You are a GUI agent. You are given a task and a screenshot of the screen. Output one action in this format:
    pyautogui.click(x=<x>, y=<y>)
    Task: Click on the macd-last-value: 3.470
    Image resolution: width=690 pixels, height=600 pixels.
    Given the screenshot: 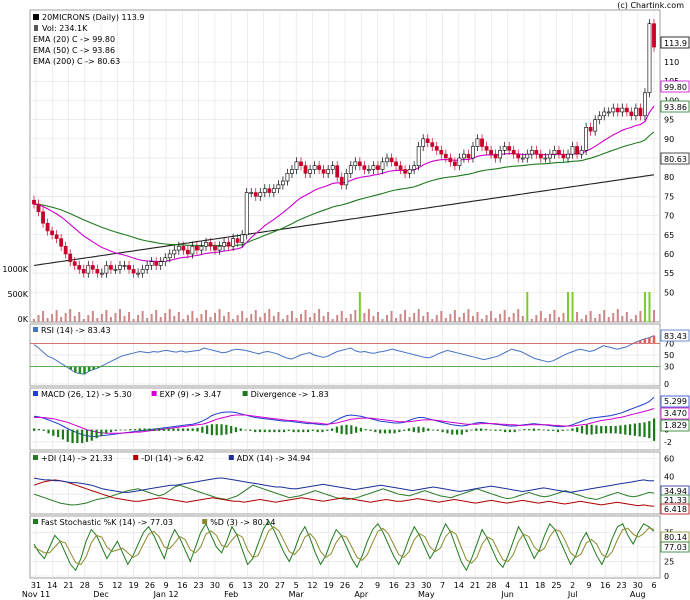 What is the action you would take?
    pyautogui.click(x=675, y=413)
    